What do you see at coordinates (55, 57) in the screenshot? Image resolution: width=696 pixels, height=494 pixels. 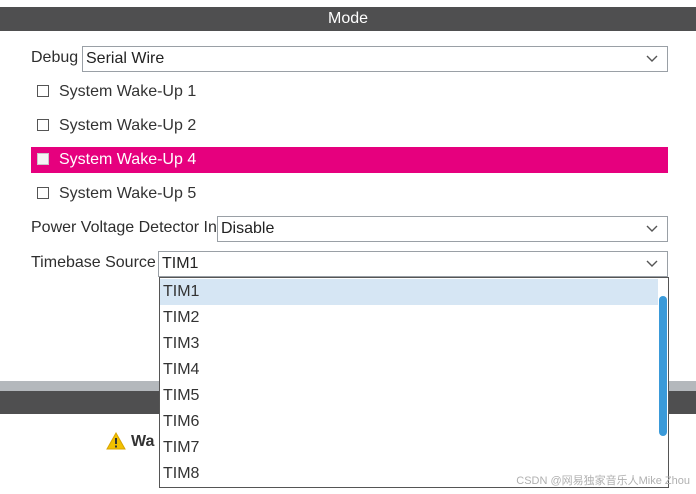 I see `debug-label: Debug` at bounding box center [55, 57].